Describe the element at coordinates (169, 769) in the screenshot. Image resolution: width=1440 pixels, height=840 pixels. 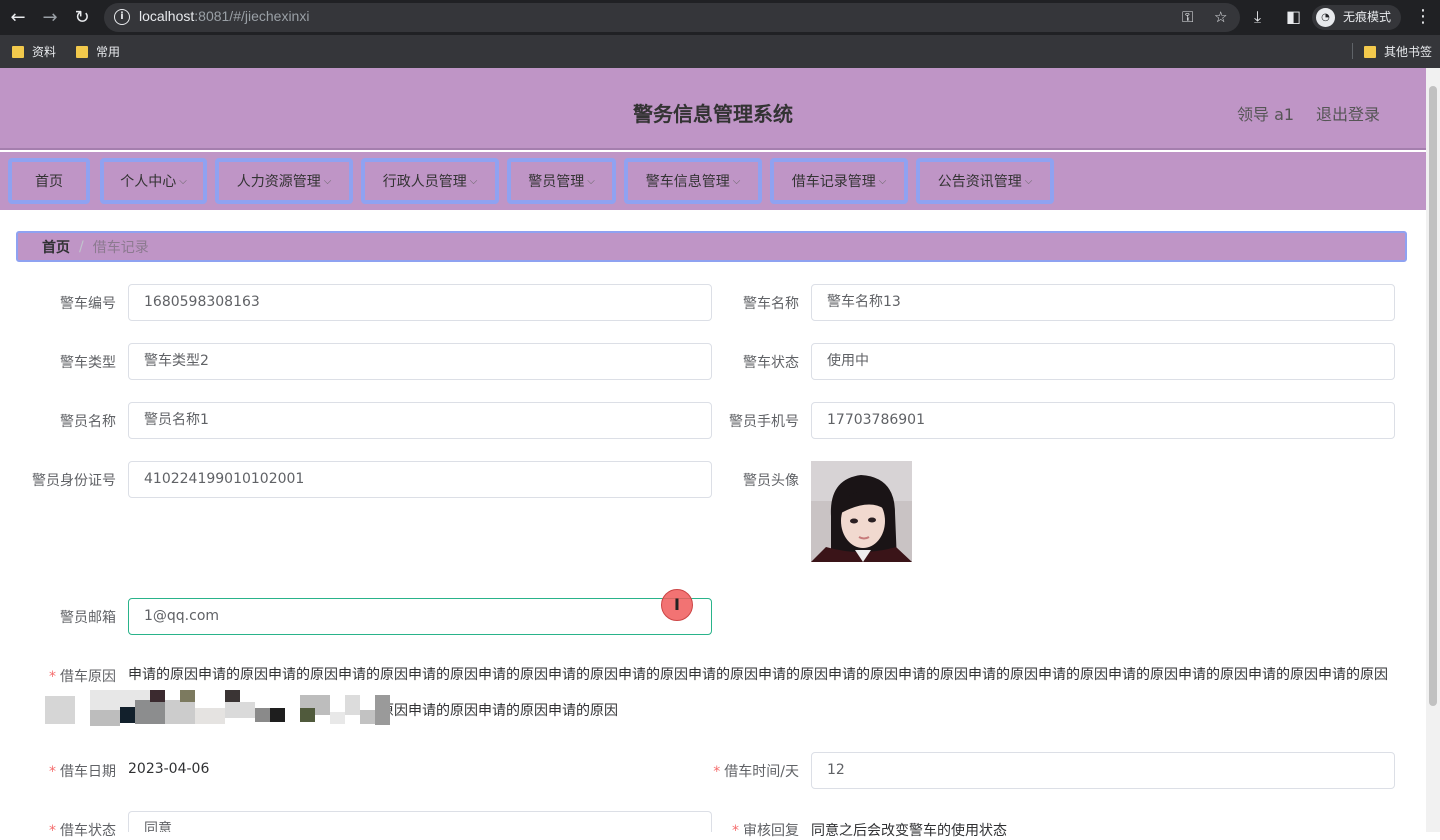
I see `borrow-date-value: 2023-04-06` at that location.